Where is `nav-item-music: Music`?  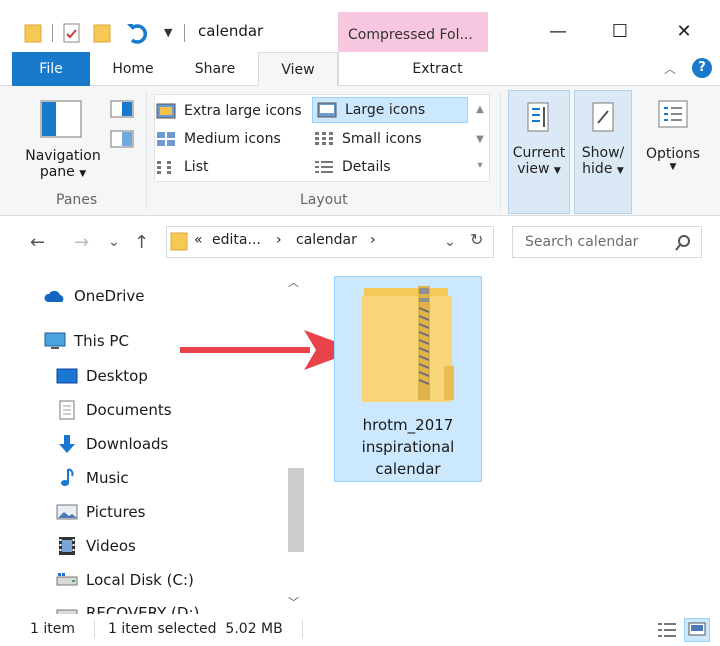
nav-item-music: Music is located at coordinates (92, 478).